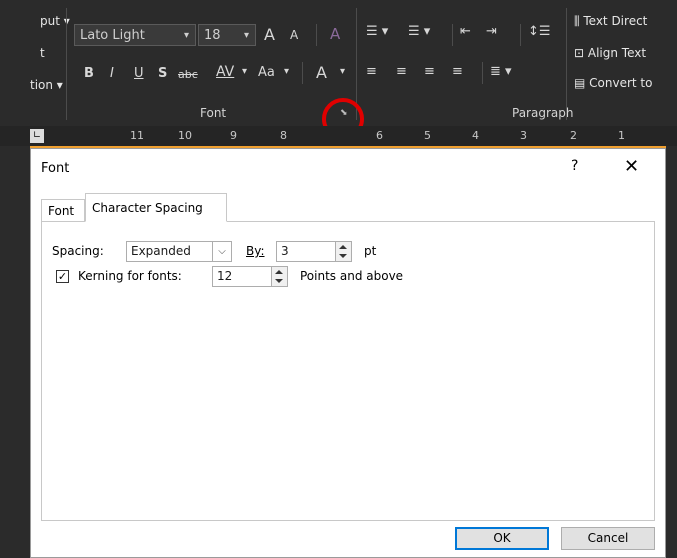  Describe the element at coordinates (137, 135) in the screenshot. I see `ruler-tick: 11` at that location.